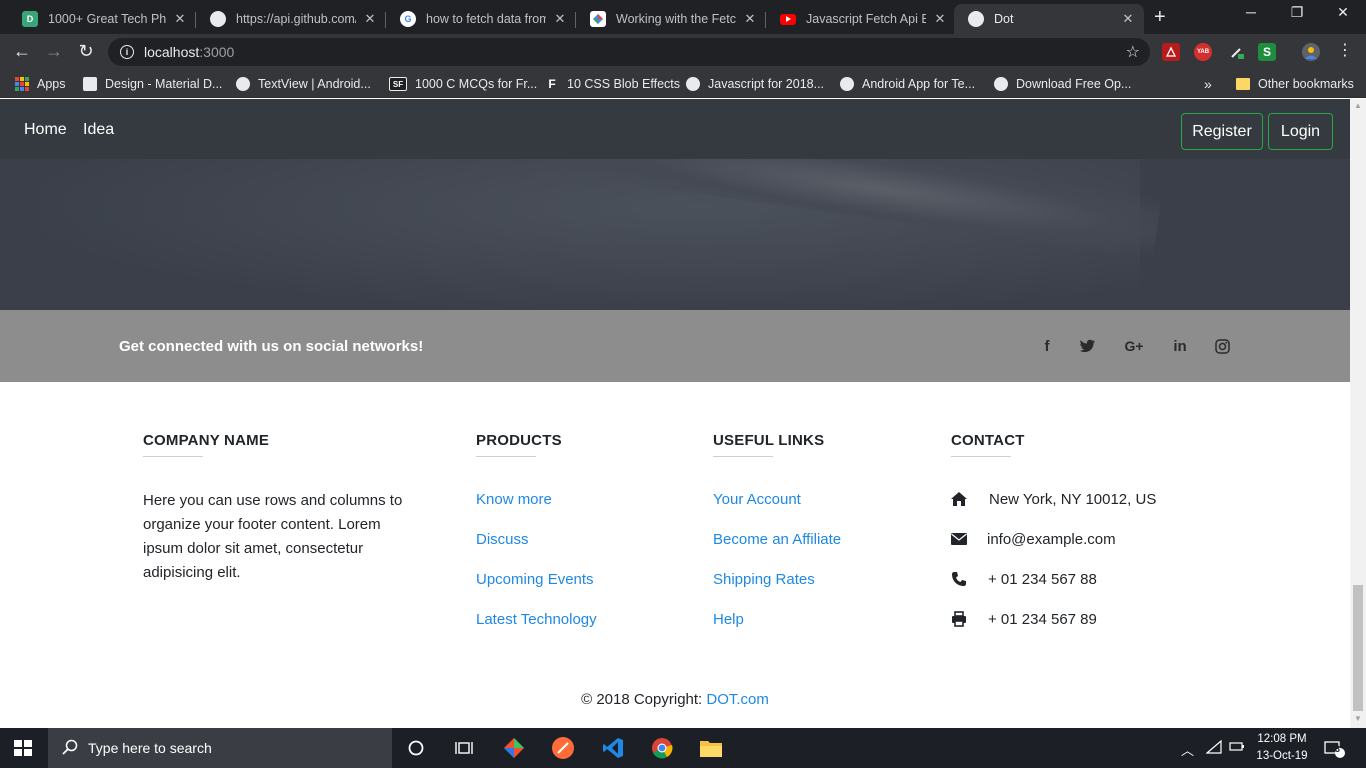  Describe the element at coordinates (1171, 52) in the screenshot. I see `pdf-extension-icon` at that location.